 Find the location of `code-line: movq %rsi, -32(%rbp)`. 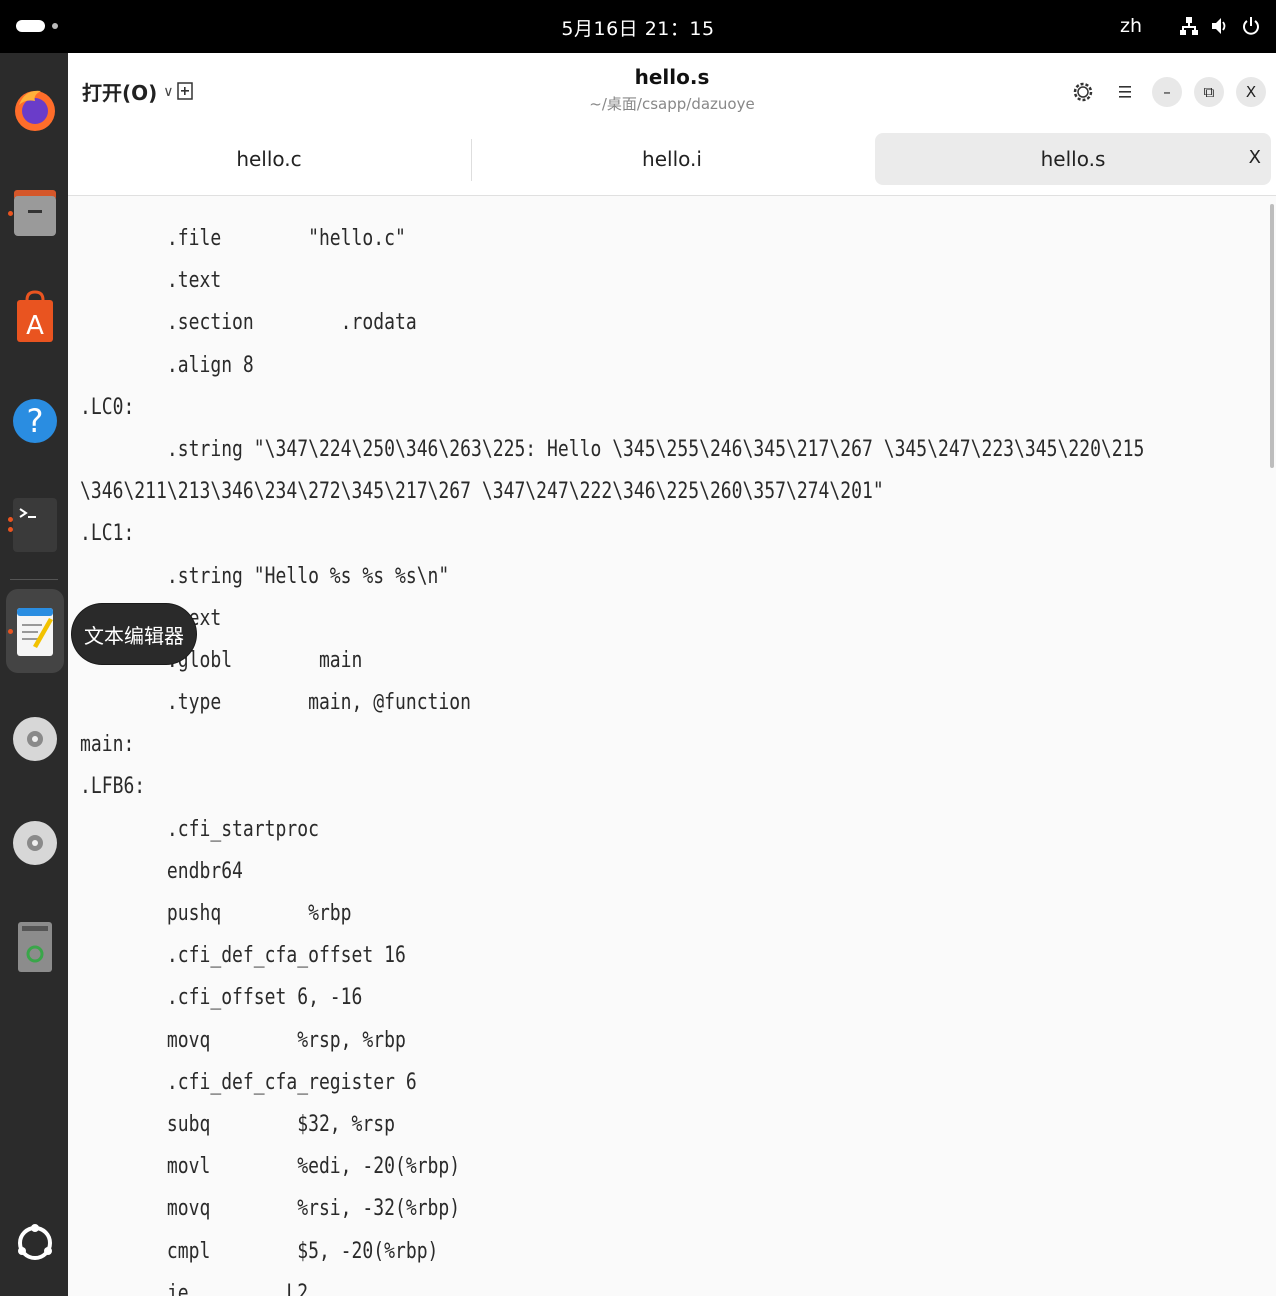

code-line: movq %rsi, -32(%rbp) is located at coordinates (270, 1209).